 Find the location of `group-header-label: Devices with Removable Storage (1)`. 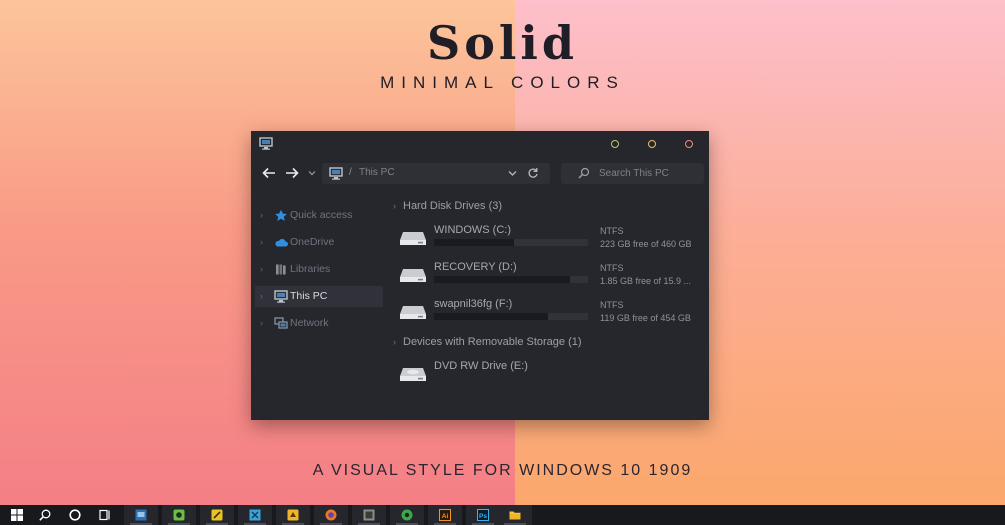

group-header-label: Devices with Removable Storage (1) is located at coordinates (492, 342).